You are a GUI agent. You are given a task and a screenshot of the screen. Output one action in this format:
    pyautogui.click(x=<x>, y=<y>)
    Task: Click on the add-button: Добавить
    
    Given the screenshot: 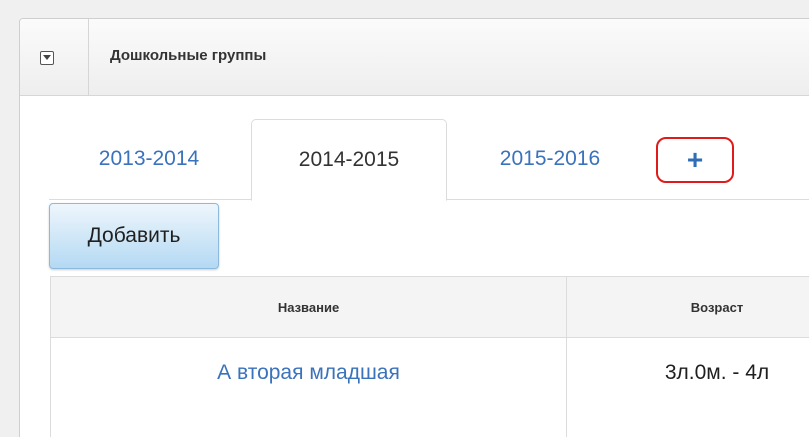 What is the action you would take?
    pyautogui.click(x=134, y=236)
    